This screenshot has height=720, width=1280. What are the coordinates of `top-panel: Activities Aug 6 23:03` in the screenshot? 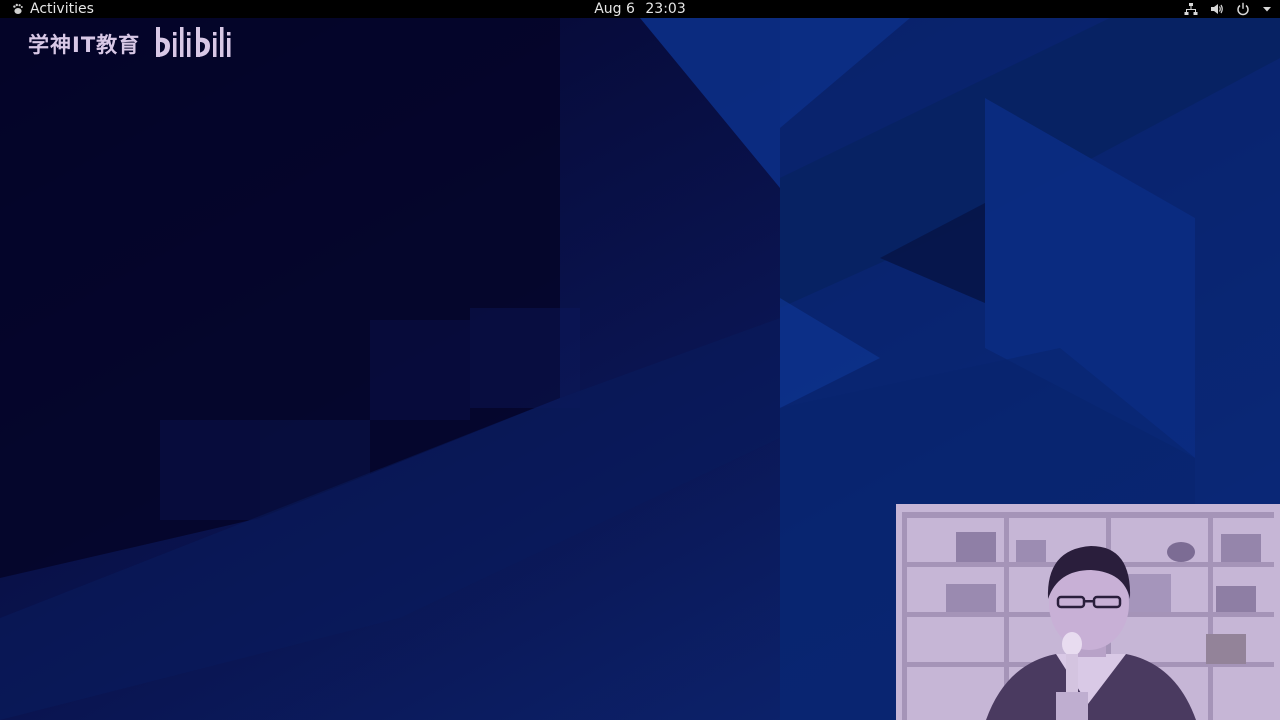 It's located at (640, 9).